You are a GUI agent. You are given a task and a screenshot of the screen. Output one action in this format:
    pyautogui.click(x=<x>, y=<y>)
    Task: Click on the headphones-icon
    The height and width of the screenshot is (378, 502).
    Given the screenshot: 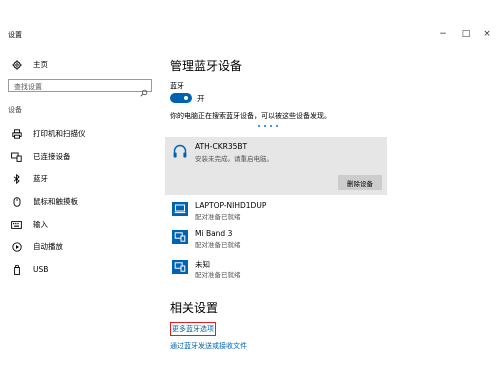 What is the action you would take?
    pyautogui.click(x=180, y=153)
    